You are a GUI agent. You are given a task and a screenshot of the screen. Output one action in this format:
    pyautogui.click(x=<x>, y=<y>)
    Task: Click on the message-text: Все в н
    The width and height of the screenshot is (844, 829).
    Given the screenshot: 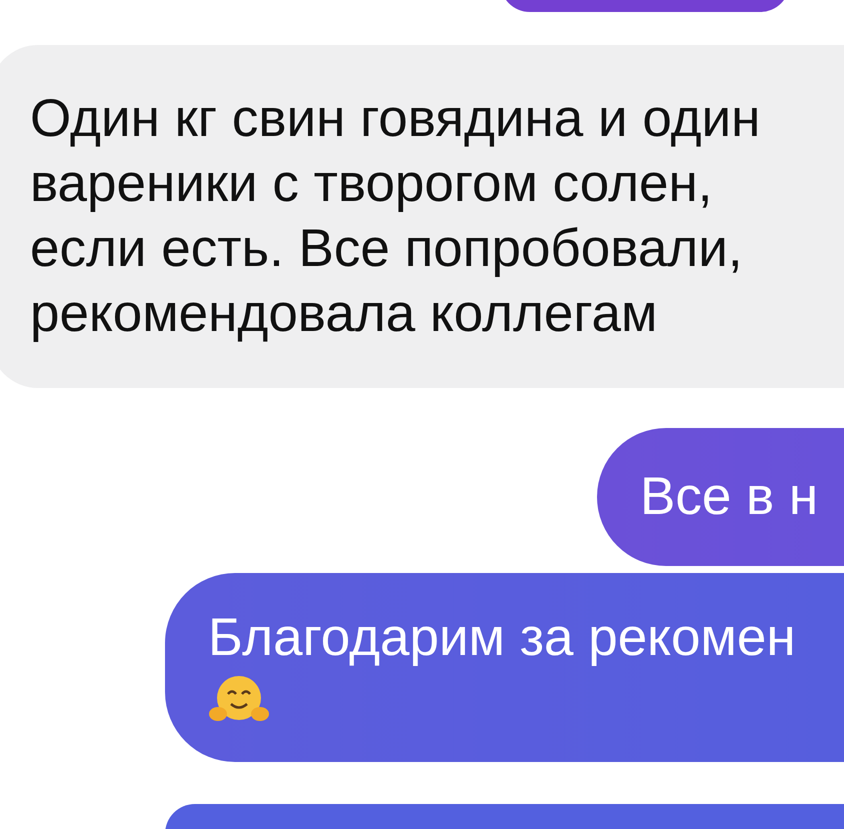 What is the action you would take?
    pyautogui.click(x=729, y=497)
    